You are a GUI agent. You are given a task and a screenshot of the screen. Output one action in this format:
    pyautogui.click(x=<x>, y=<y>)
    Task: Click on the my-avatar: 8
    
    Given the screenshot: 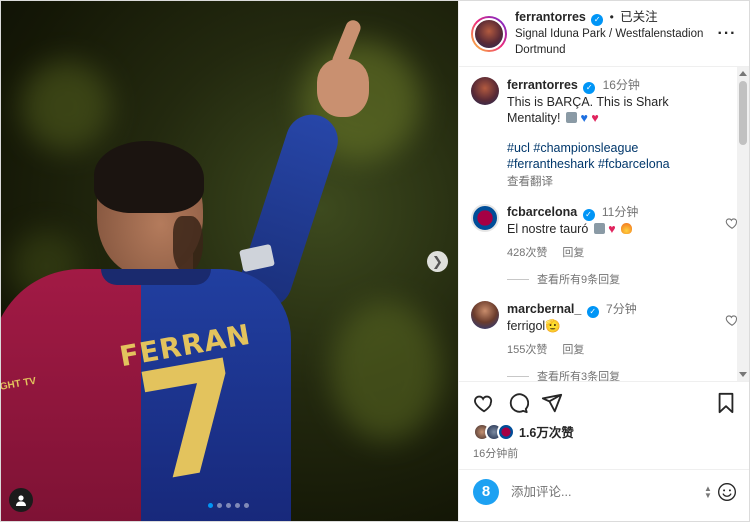 What is the action you would take?
    pyautogui.click(x=486, y=491)
    